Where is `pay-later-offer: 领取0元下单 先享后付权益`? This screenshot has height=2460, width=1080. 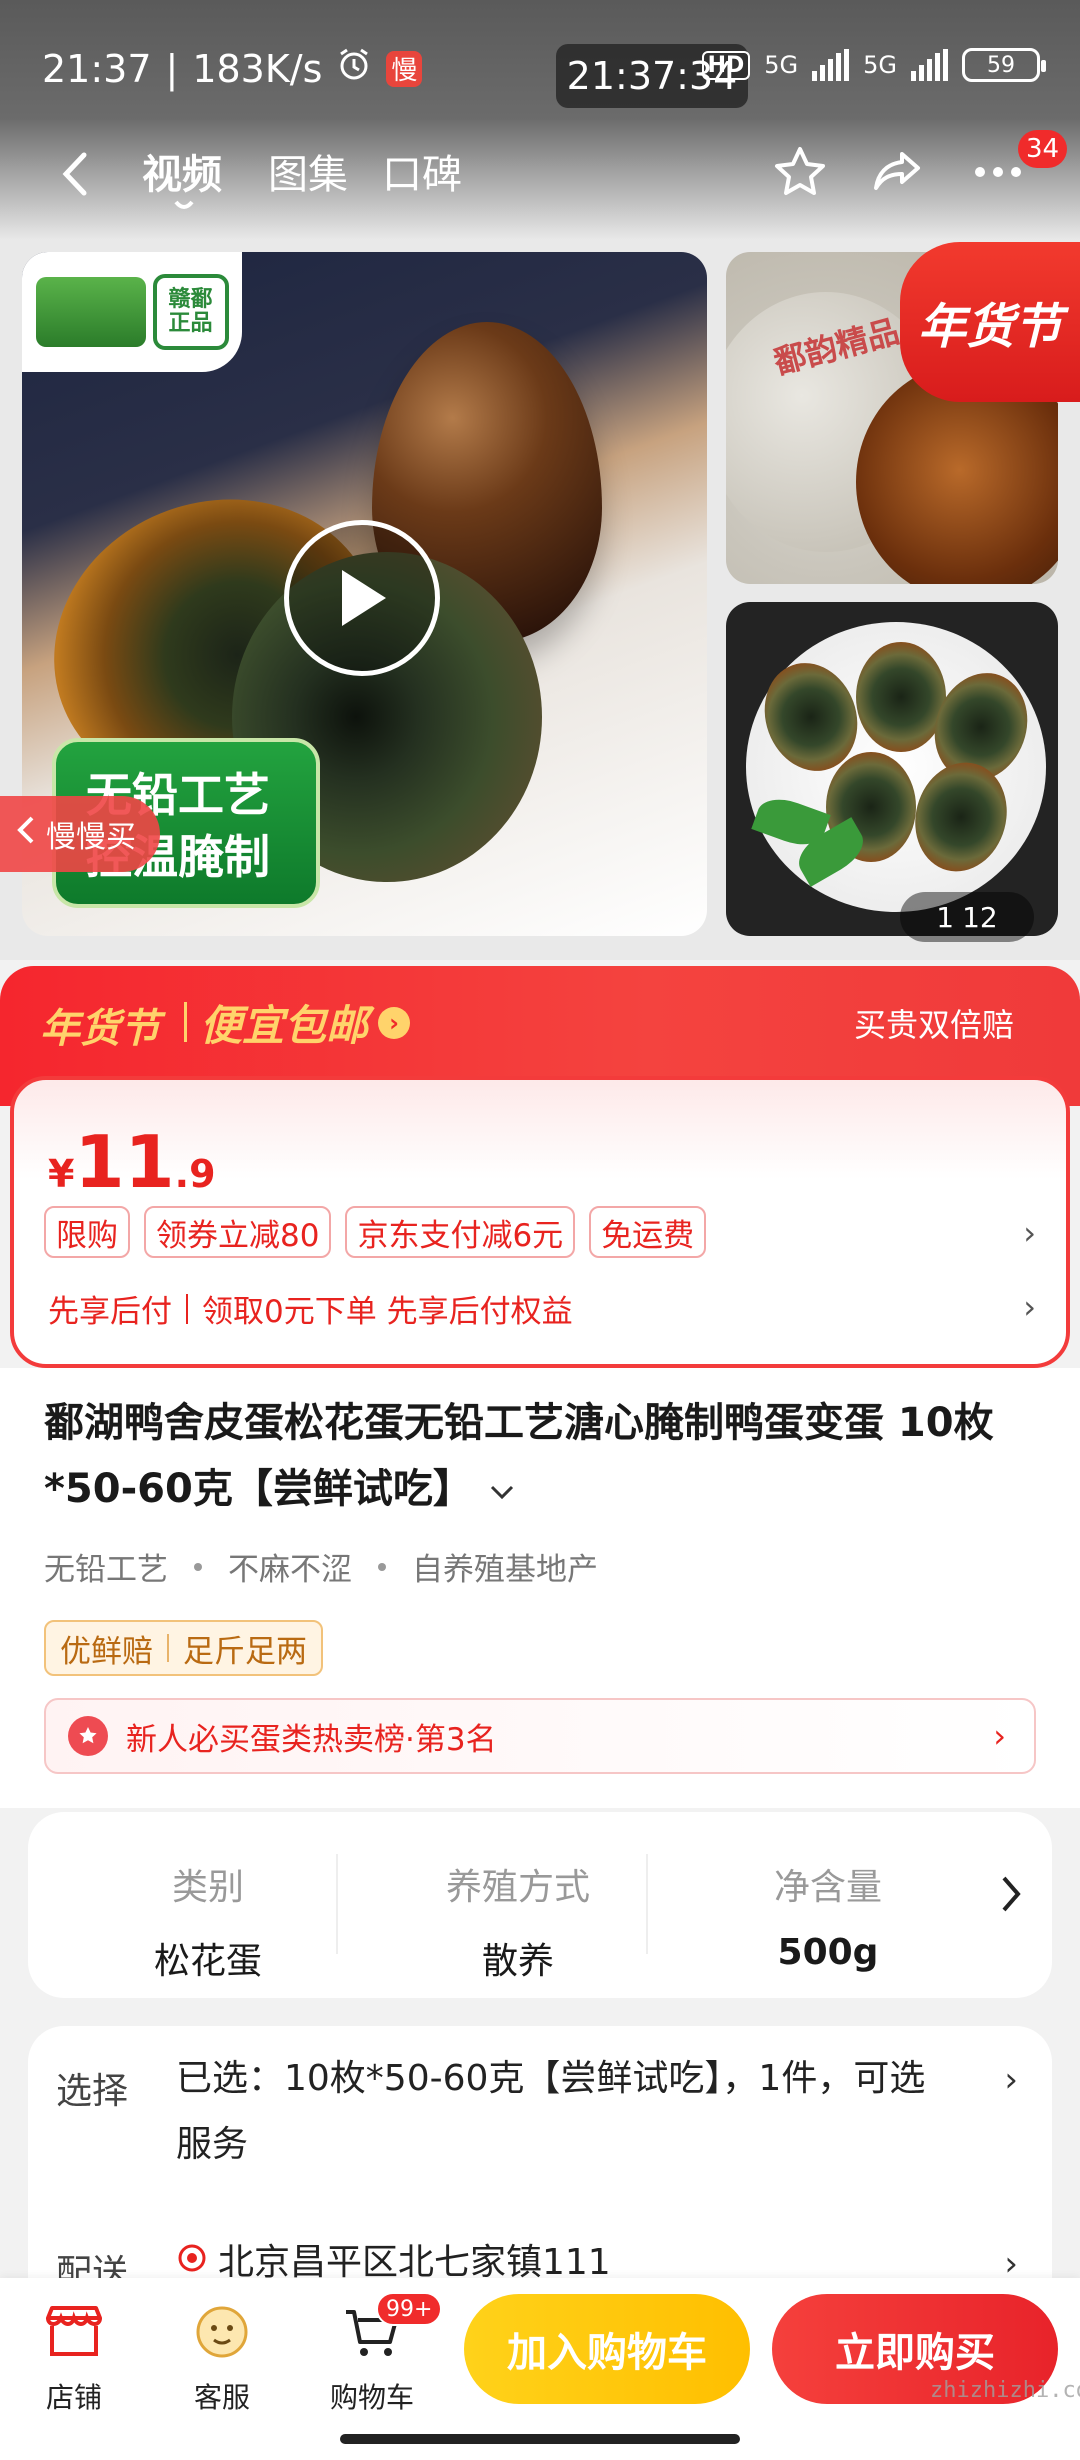
pay-later-offer: 领取0元下单 先享后付权益 is located at coordinates (387, 1312).